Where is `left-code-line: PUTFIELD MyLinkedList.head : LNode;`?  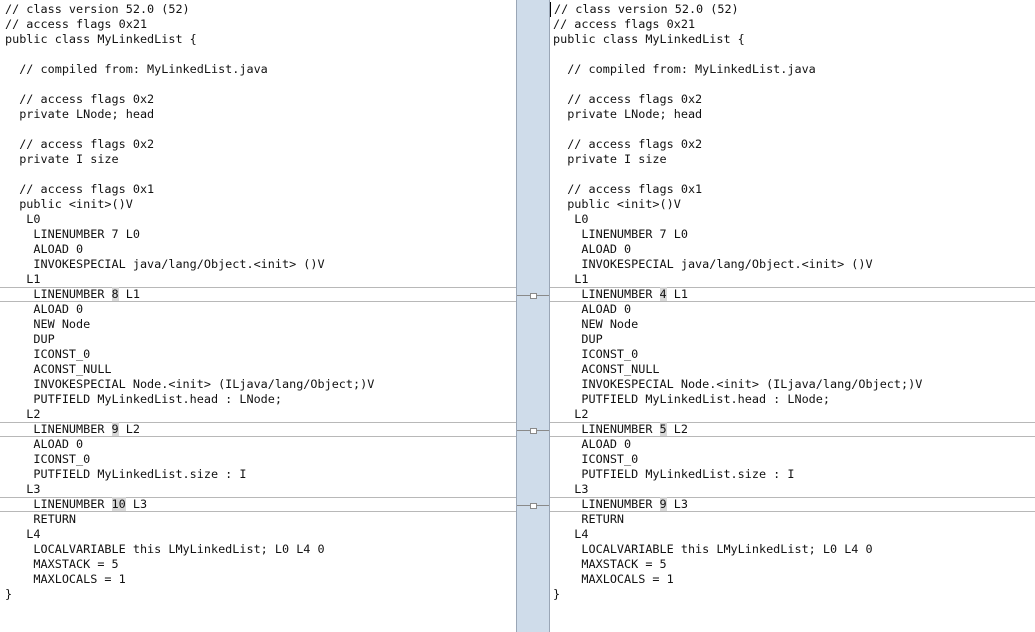
left-code-line: PUTFIELD MyLinkedList.head : LNode; is located at coordinates (143, 399).